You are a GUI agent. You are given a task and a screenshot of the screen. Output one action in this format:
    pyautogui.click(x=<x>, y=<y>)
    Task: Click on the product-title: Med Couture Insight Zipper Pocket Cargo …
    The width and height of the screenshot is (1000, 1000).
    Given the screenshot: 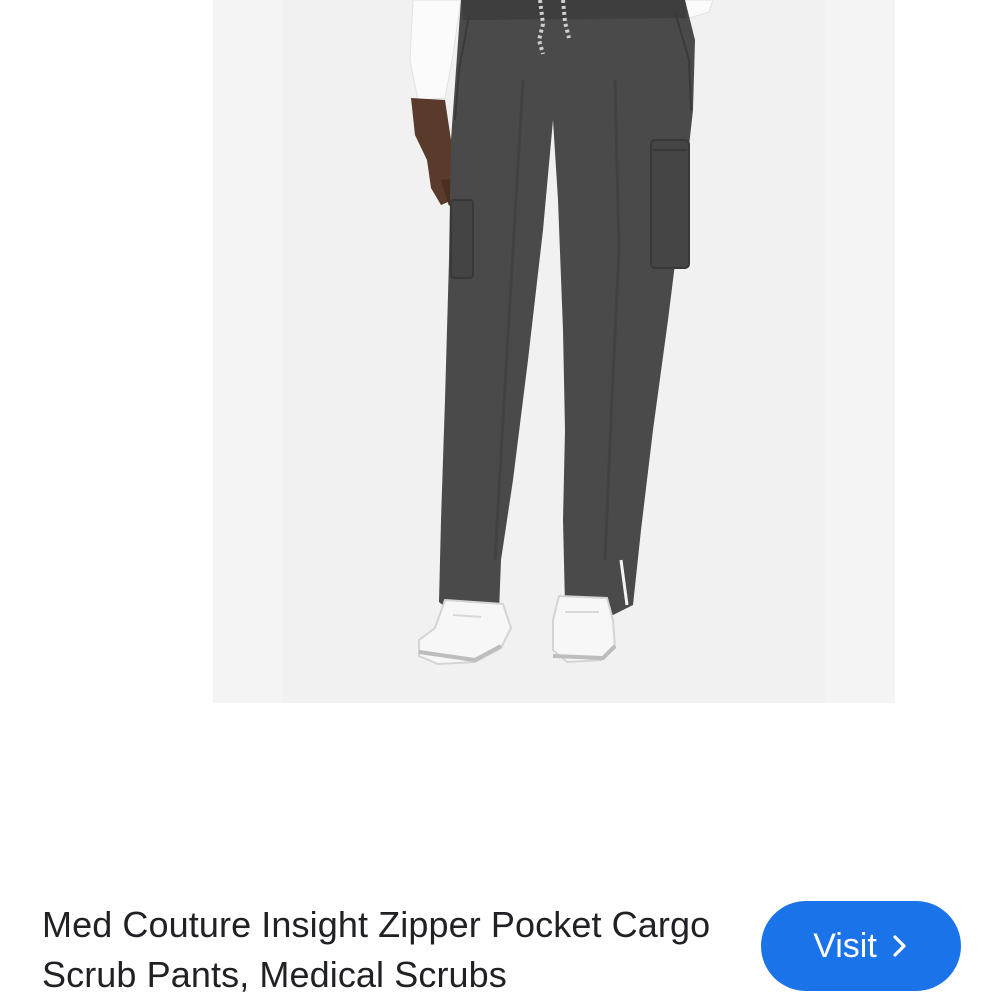 What is the action you would take?
    pyautogui.click(x=382, y=950)
    